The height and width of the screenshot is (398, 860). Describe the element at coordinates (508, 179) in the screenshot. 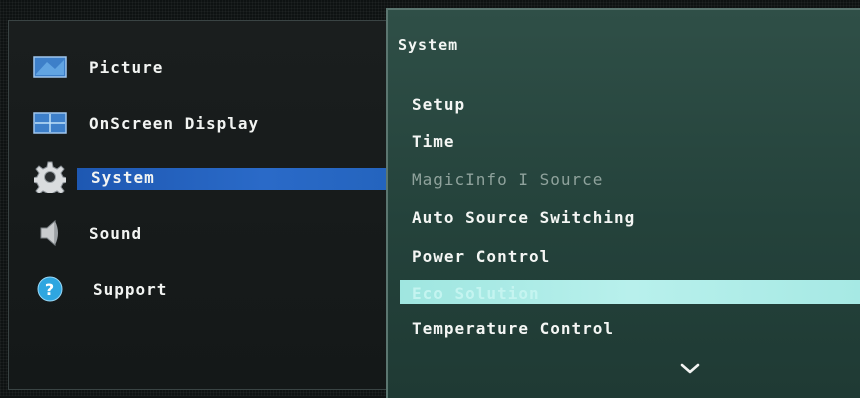

I see `submenu-item-magicinfo-source: MagicInfo I Source` at that location.